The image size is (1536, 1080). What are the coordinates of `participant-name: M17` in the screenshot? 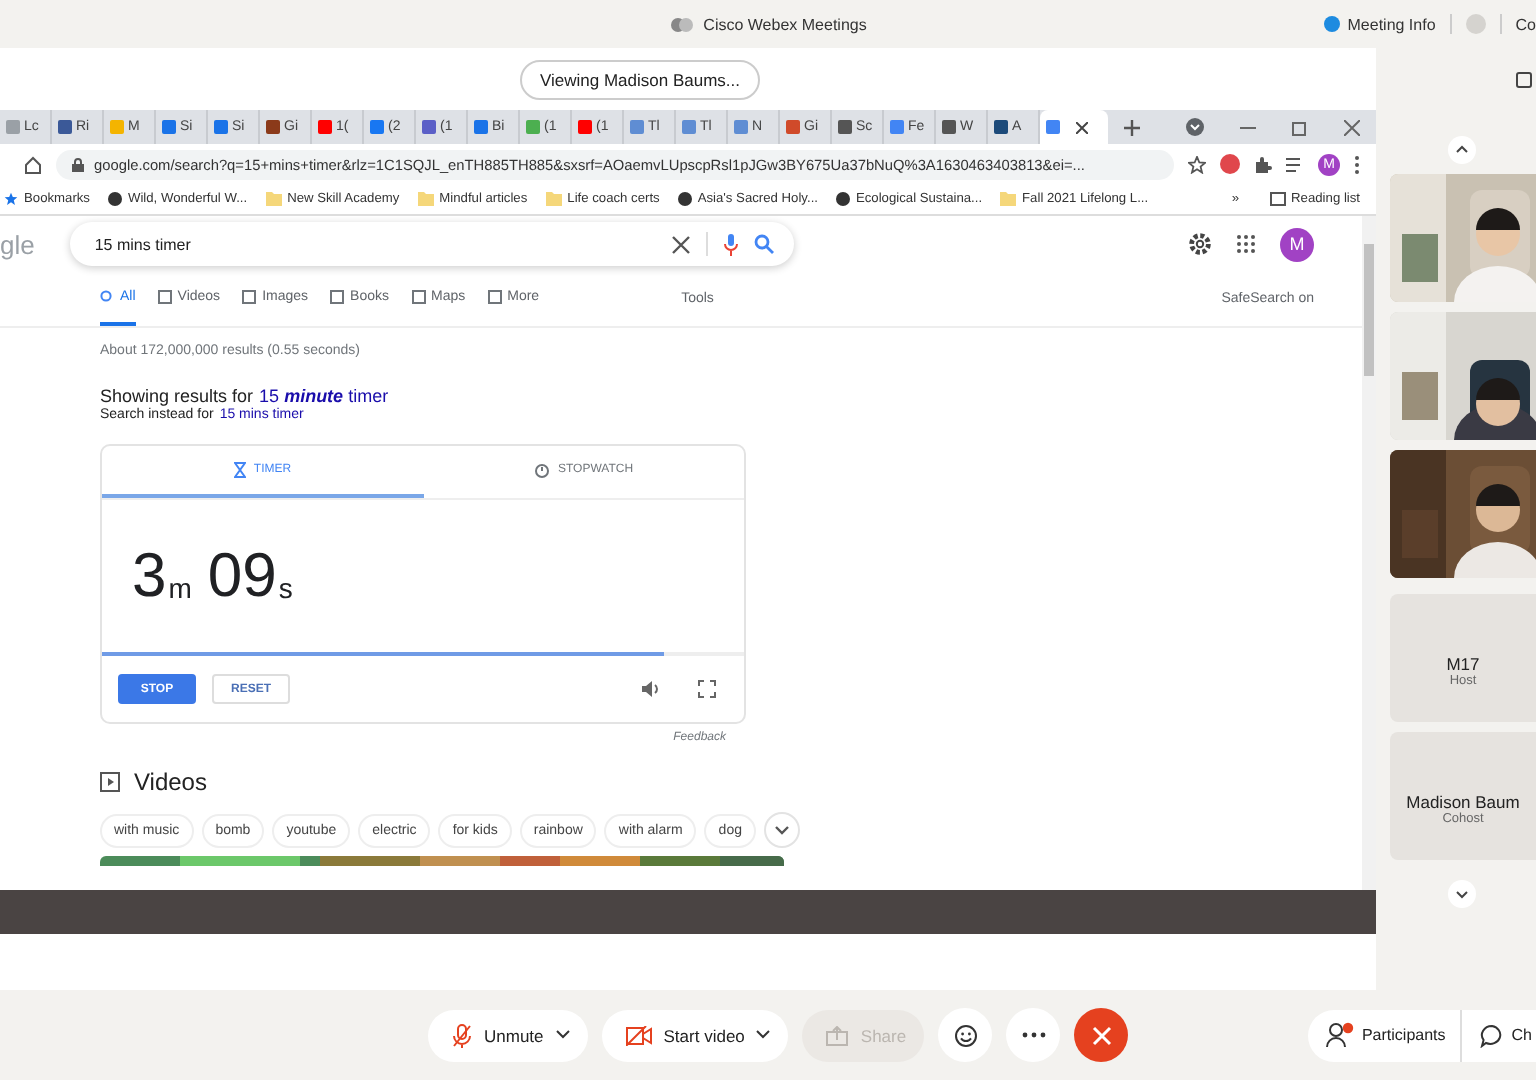 It's located at (1463, 663).